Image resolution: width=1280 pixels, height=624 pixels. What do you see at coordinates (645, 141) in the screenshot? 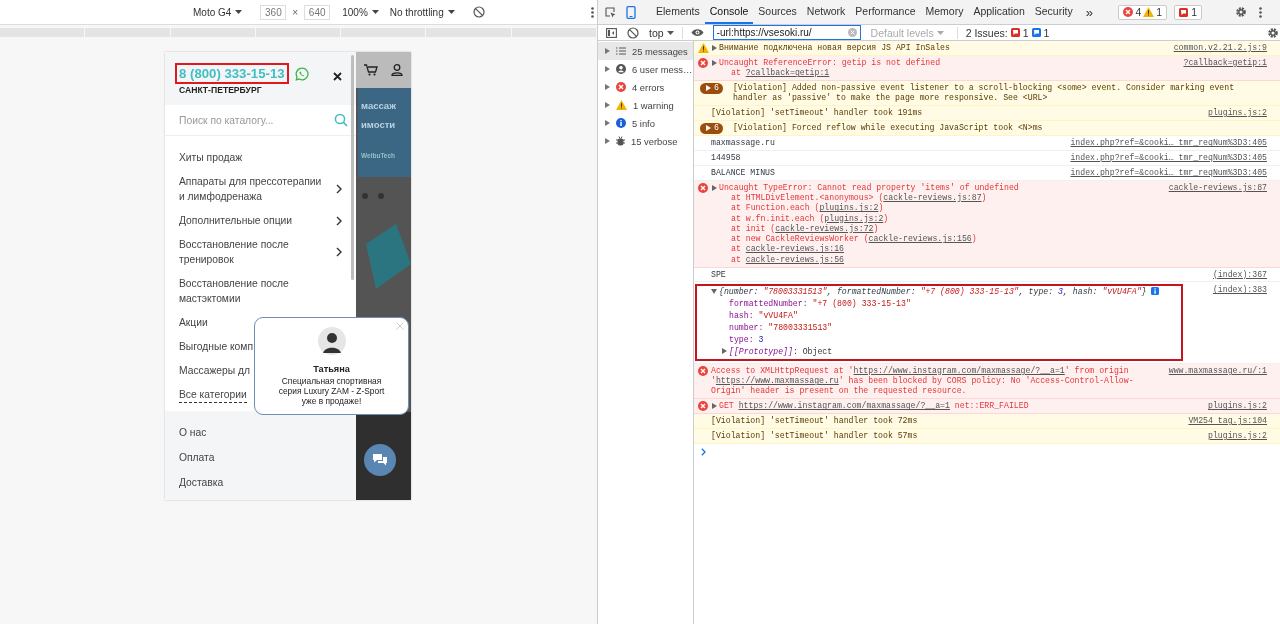
I see `sidebar-item: 15 verbose` at bounding box center [645, 141].